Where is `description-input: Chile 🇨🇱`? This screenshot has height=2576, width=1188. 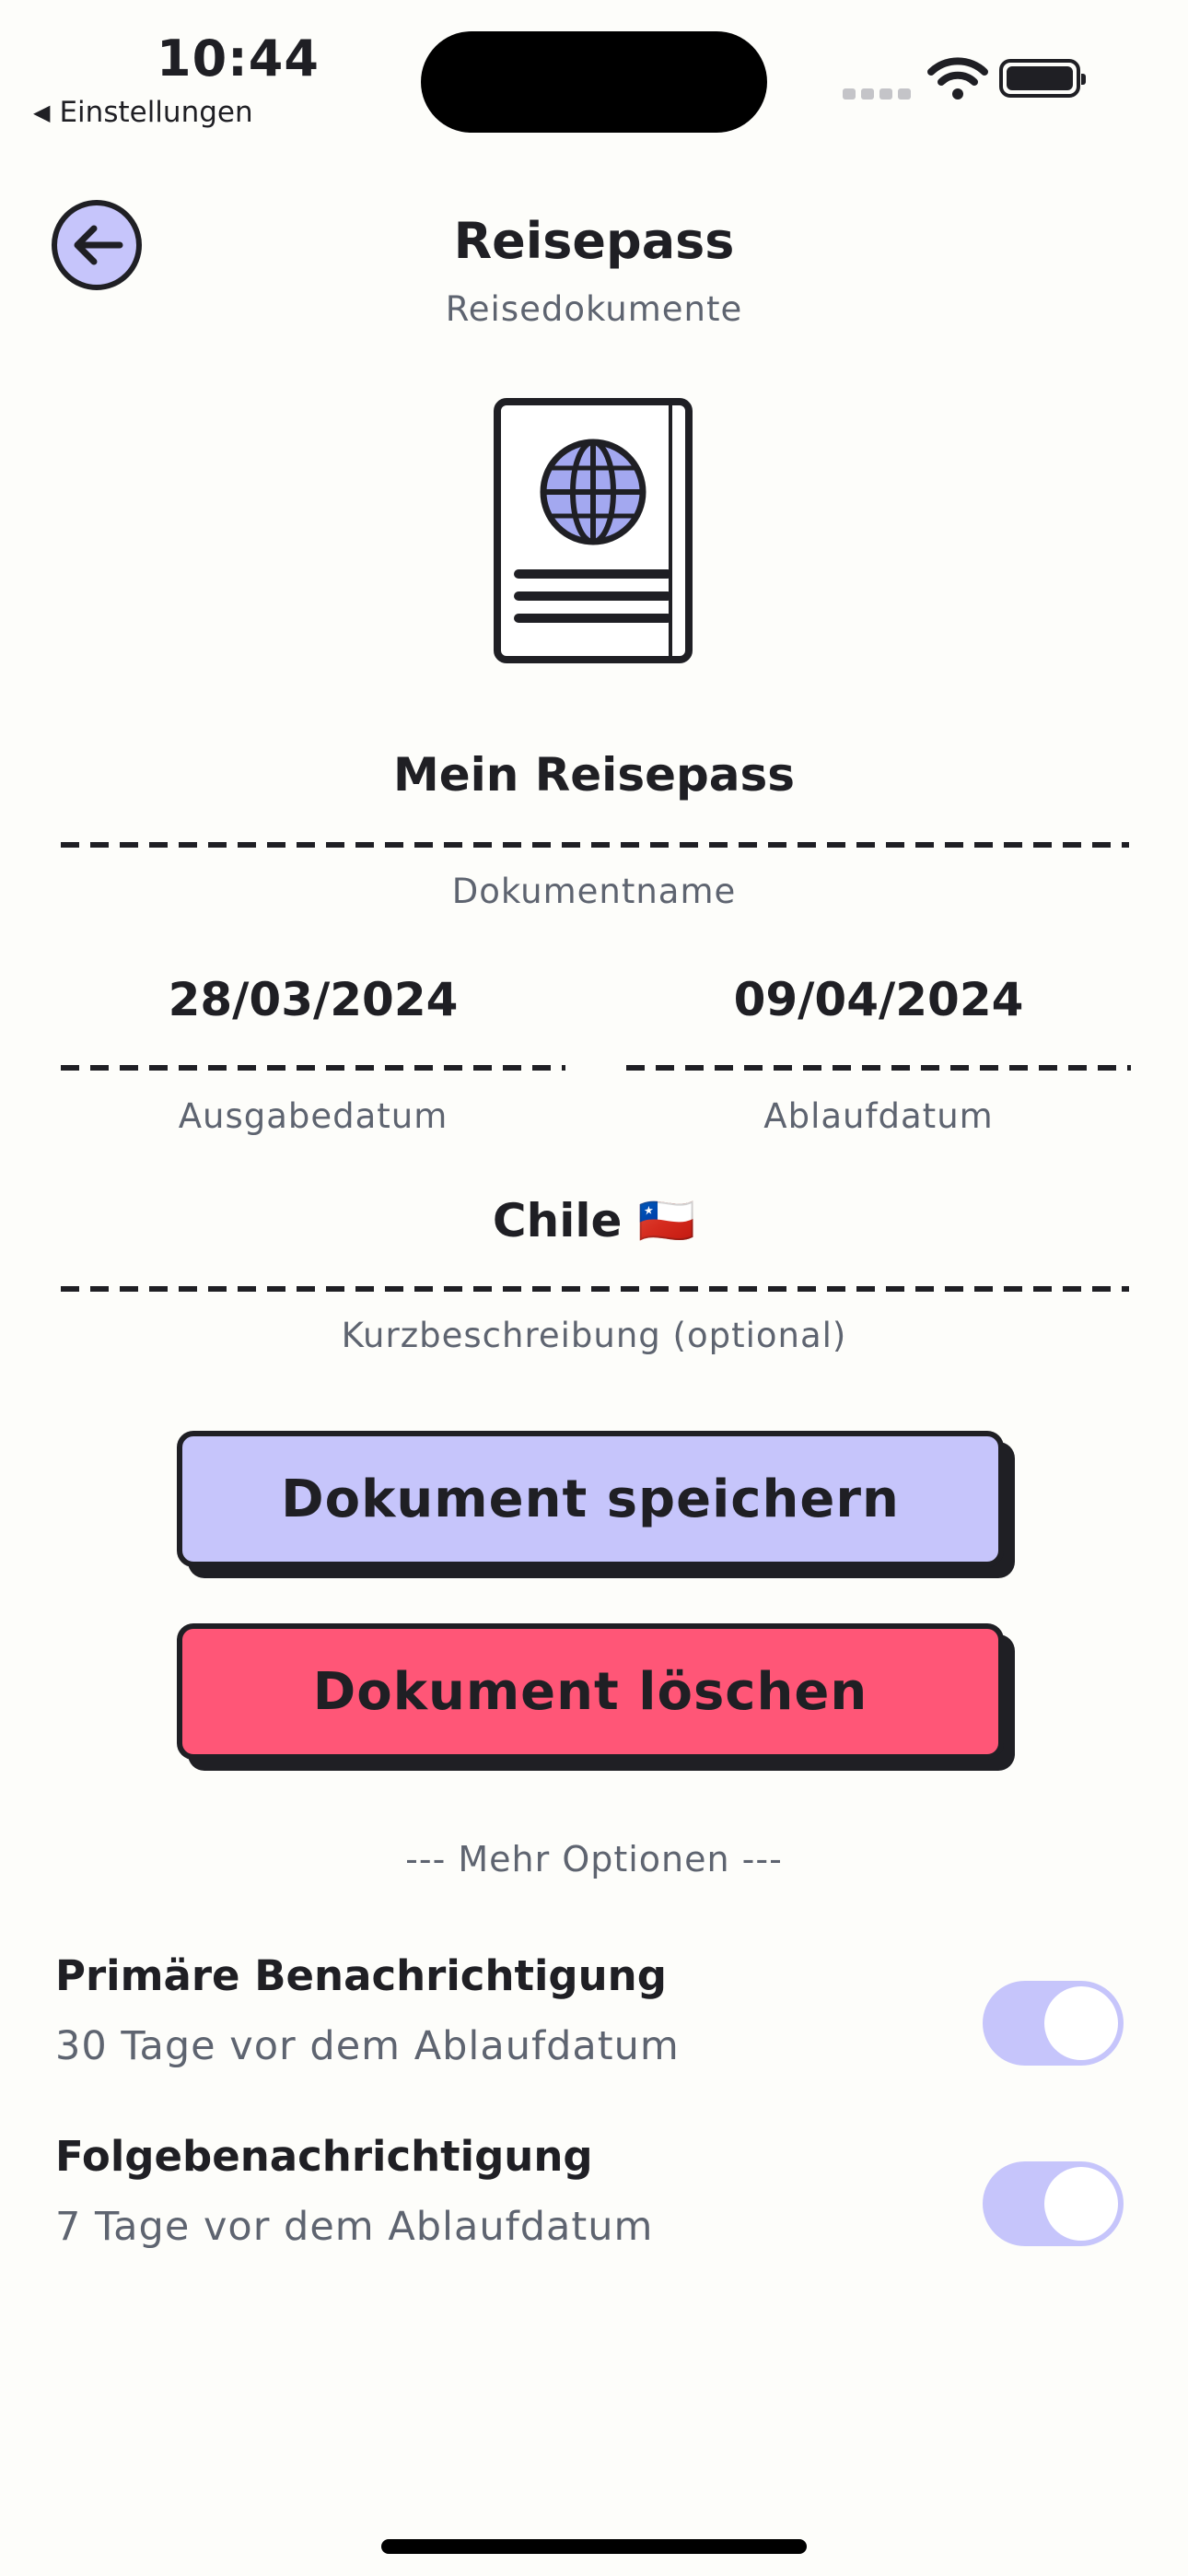 description-input: Chile 🇨🇱 is located at coordinates (594, 1221).